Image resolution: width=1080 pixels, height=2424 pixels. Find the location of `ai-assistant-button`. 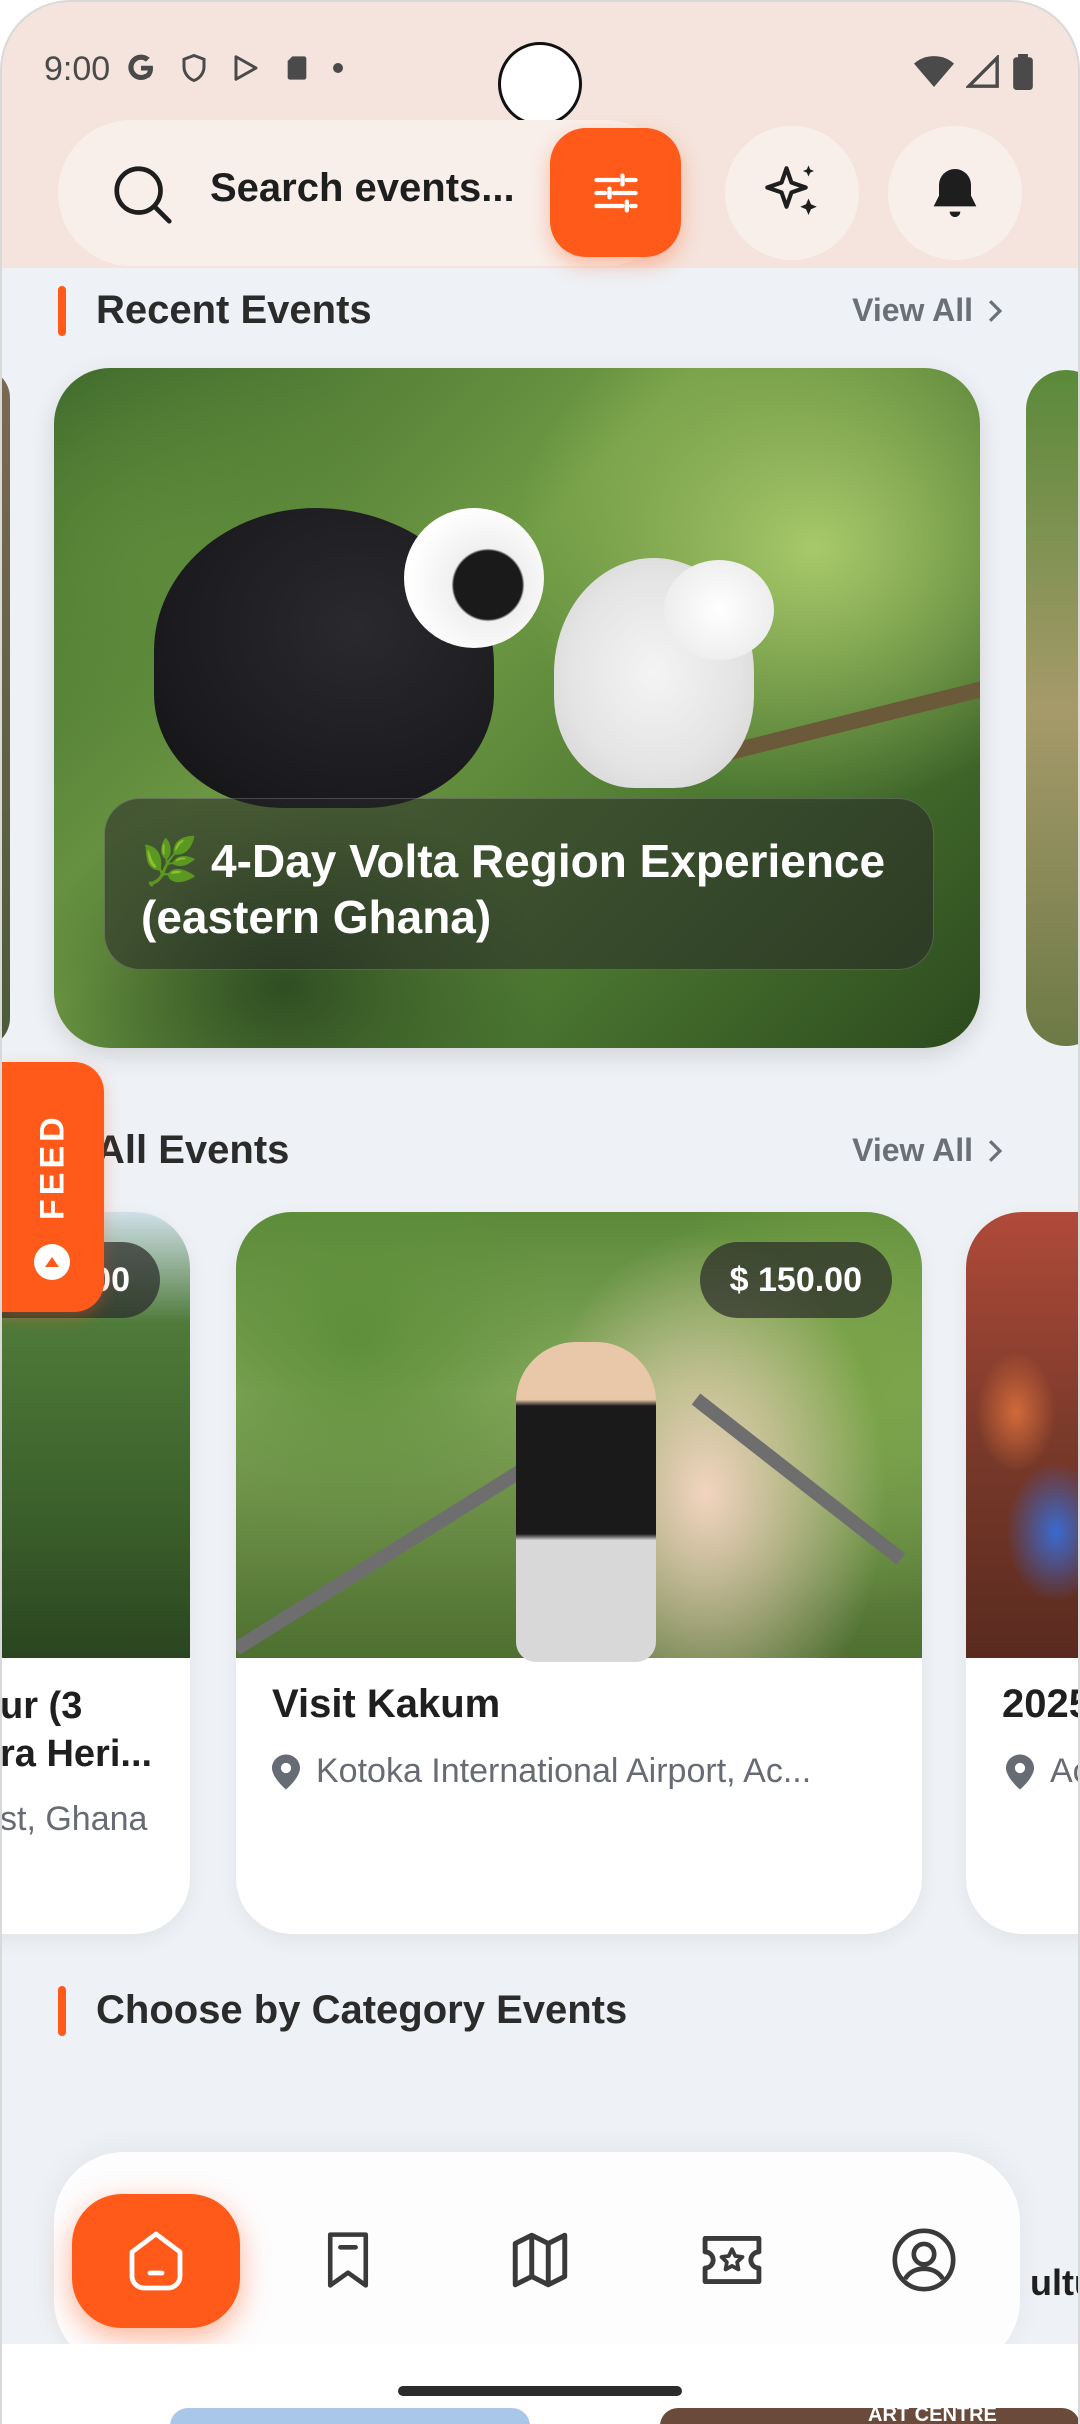

ai-assistant-button is located at coordinates (792, 193).